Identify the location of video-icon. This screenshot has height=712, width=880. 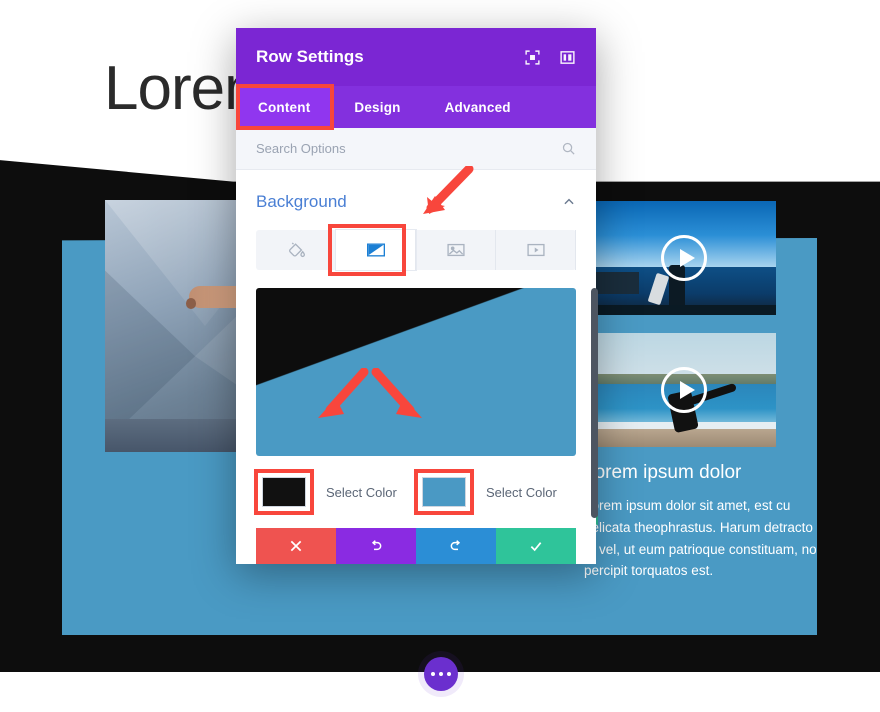
(535, 250).